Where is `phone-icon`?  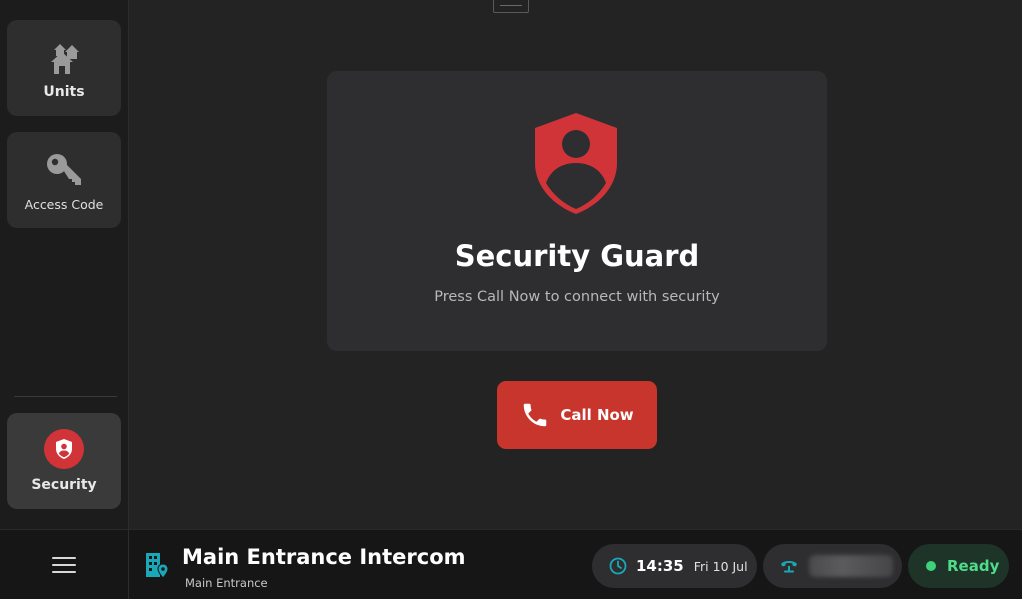 phone-icon is located at coordinates (535, 415).